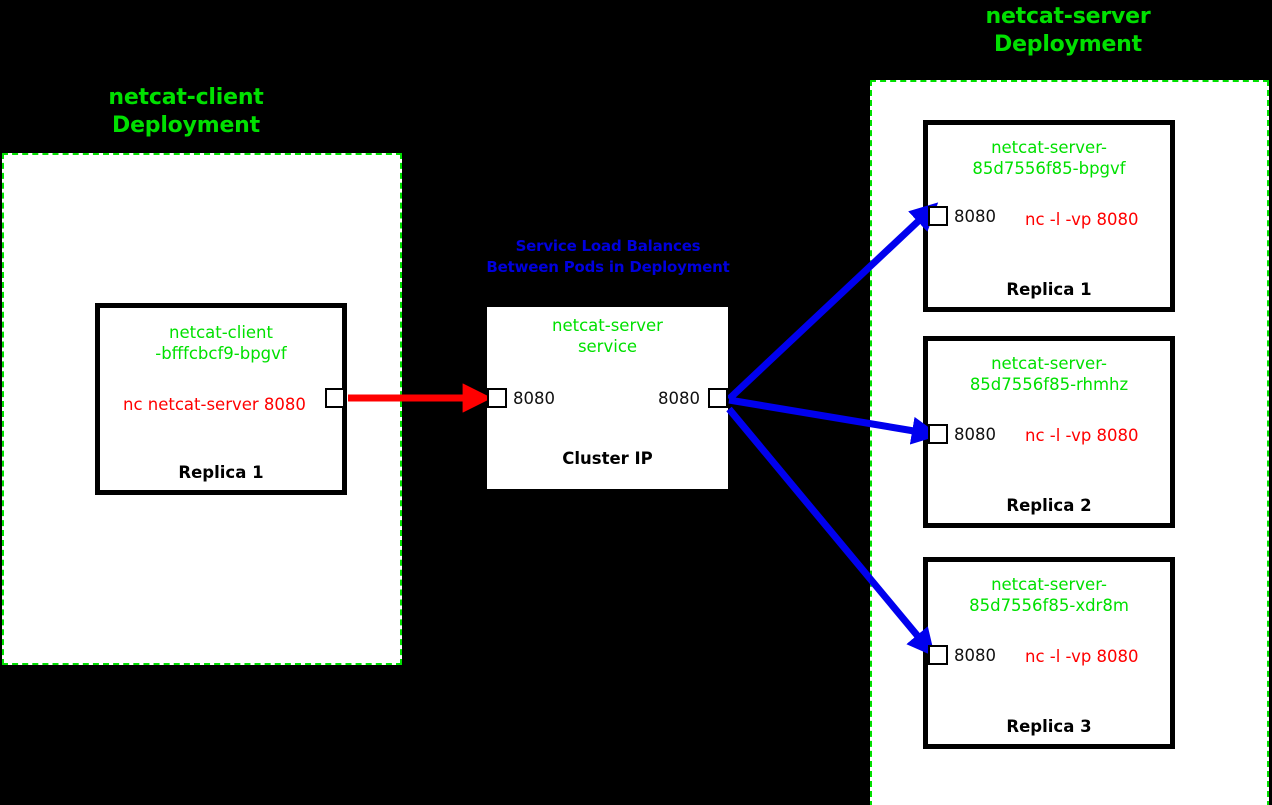  Describe the element at coordinates (1049, 158) in the screenshot. I see `server-pod-name-1: netcat-server- 85d7556f85-bpgvf` at that location.